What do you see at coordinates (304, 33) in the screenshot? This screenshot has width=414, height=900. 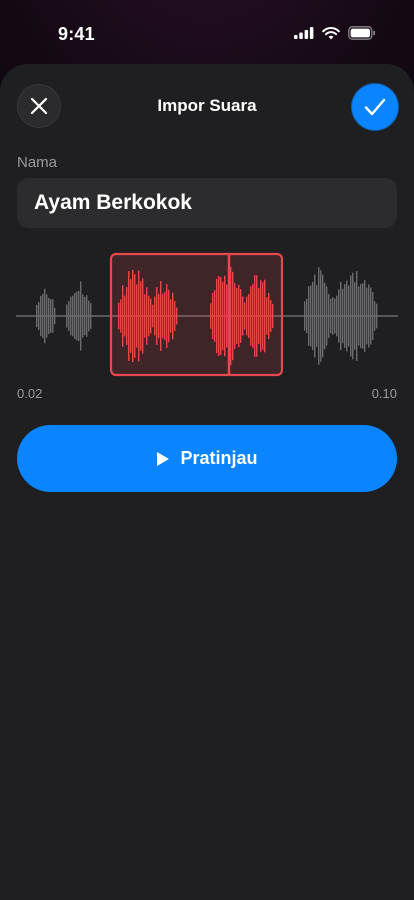 I see `signal-icon` at bounding box center [304, 33].